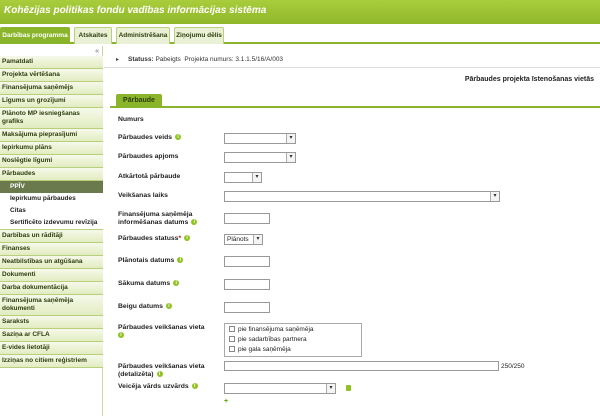 The width and height of the screenshot is (600, 416). I want to click on fs-informesanas-label: Finansējuma saņēmēja informēšanas datums i, so click(158, 219).